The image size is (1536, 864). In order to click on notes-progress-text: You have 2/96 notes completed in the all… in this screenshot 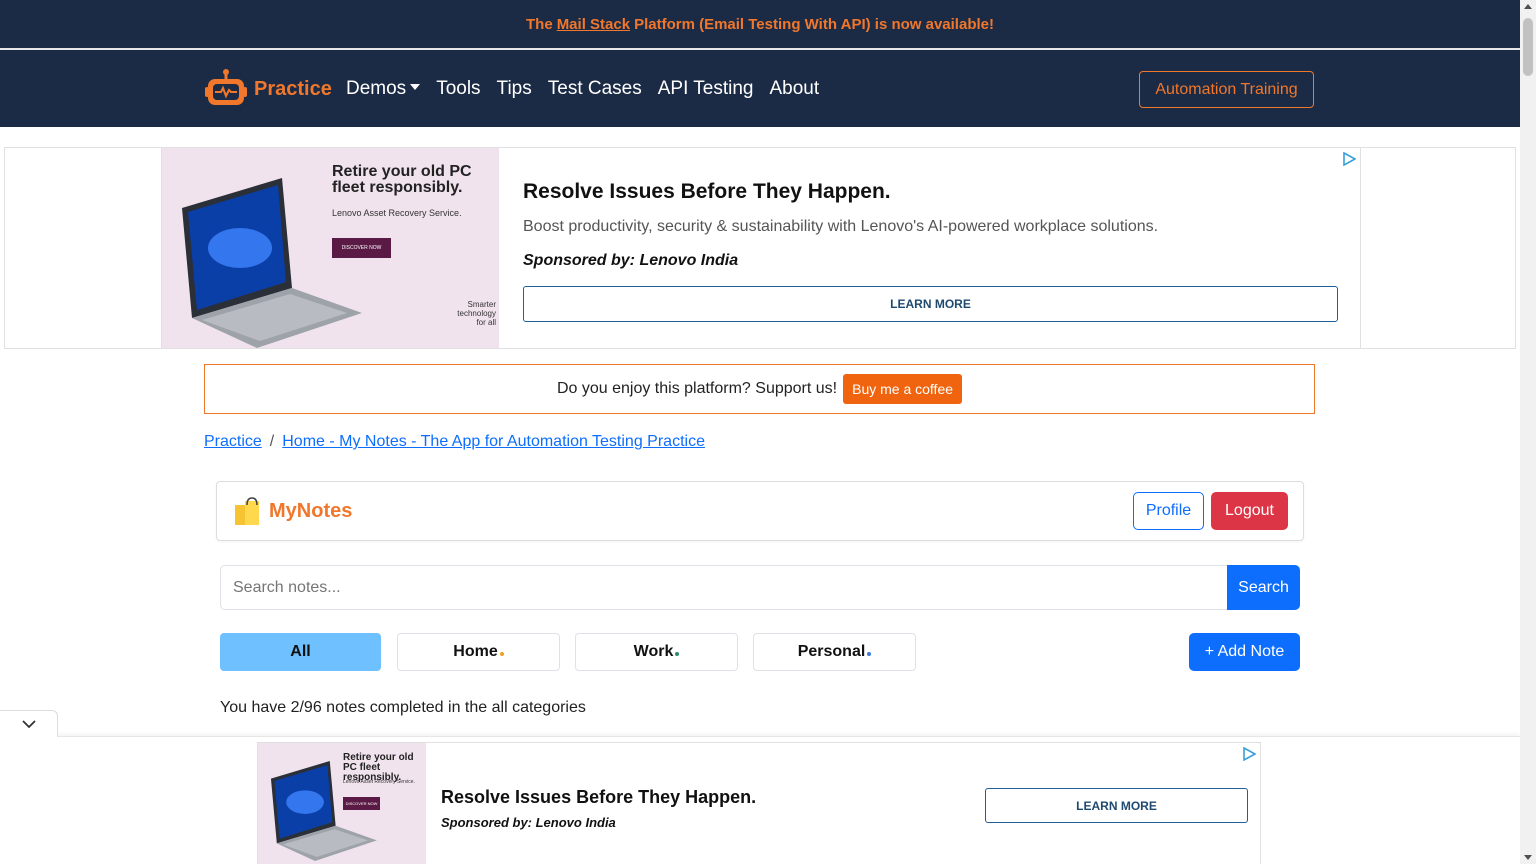, I will do `click(403, 707)`.